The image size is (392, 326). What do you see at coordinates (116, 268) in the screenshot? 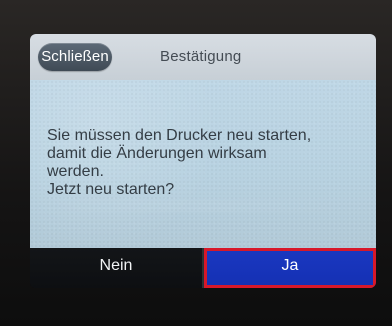
I see `no-button: Nein` at bounding box center [116, 268].